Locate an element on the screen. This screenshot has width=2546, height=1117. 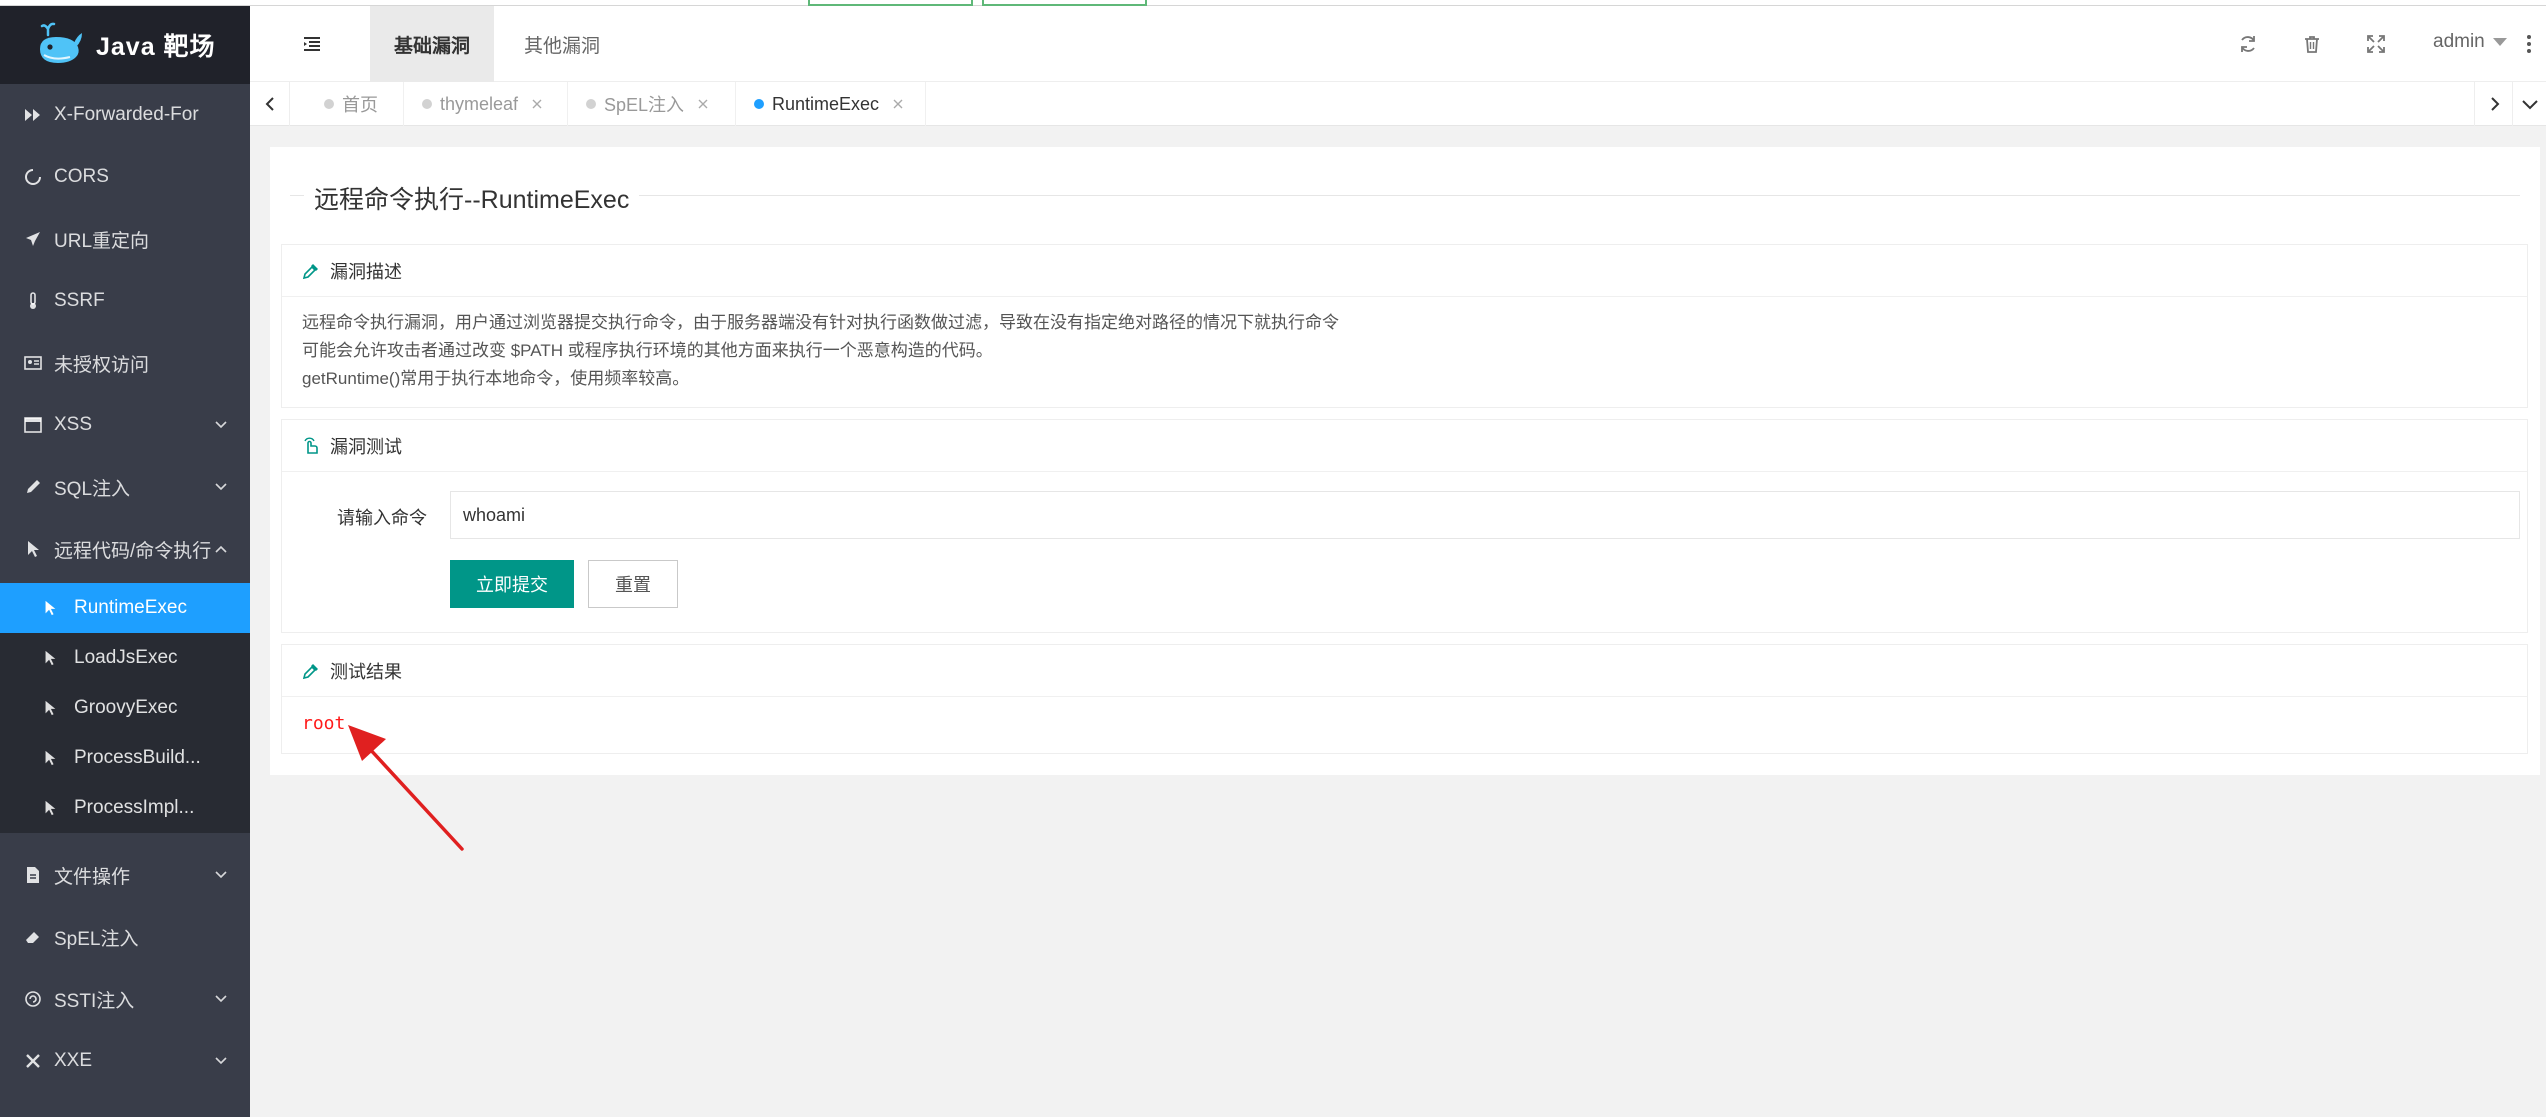
result-panel-header: 测试结果 is located at coordinates (1404, 671).